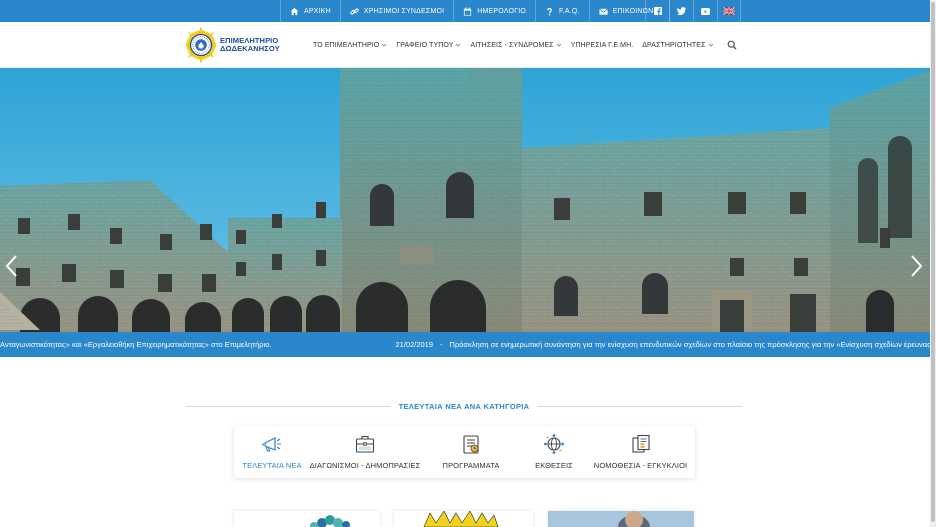 Image resolution: width=936 pixels, height=527 pixels. Describe the element at coordinates (271, 444) in the screenshot. I see `megaphone-icon` at that location.